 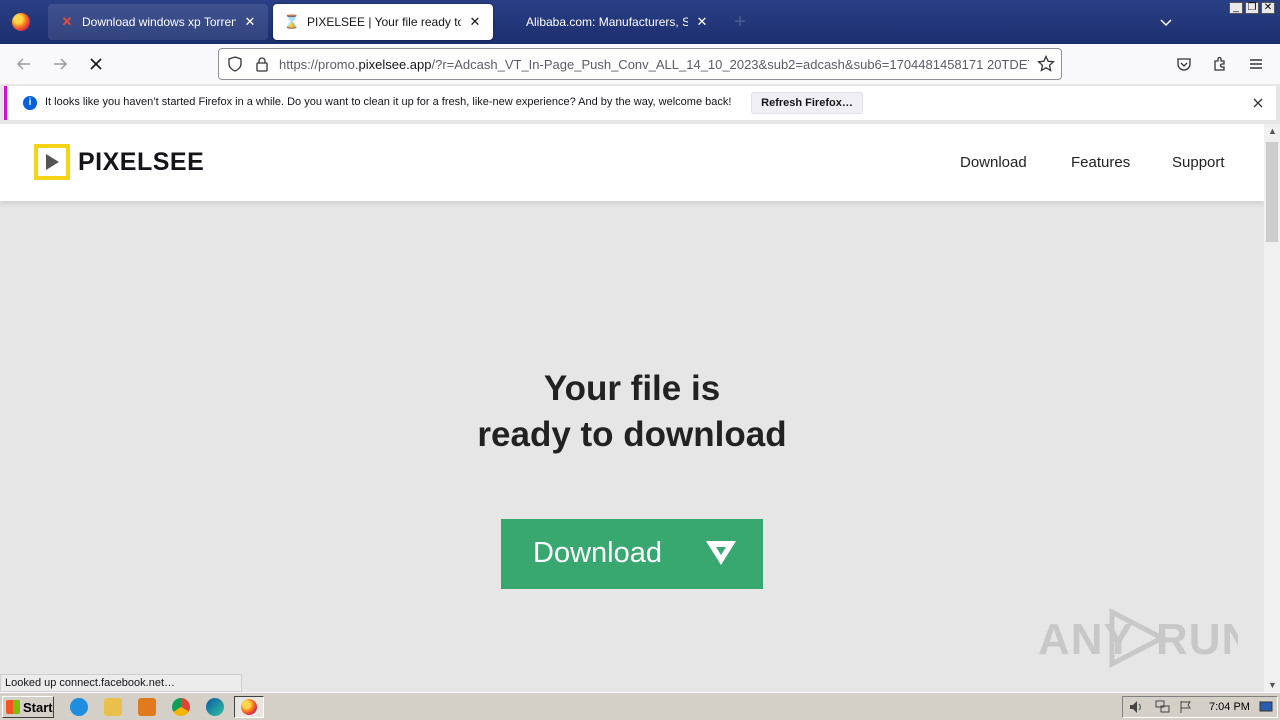 What do you see at coordinates (1272, 685) in the screenshot?
I see `scroll-down-arrow-icon: ▼` at bounding box center [1272, 685].